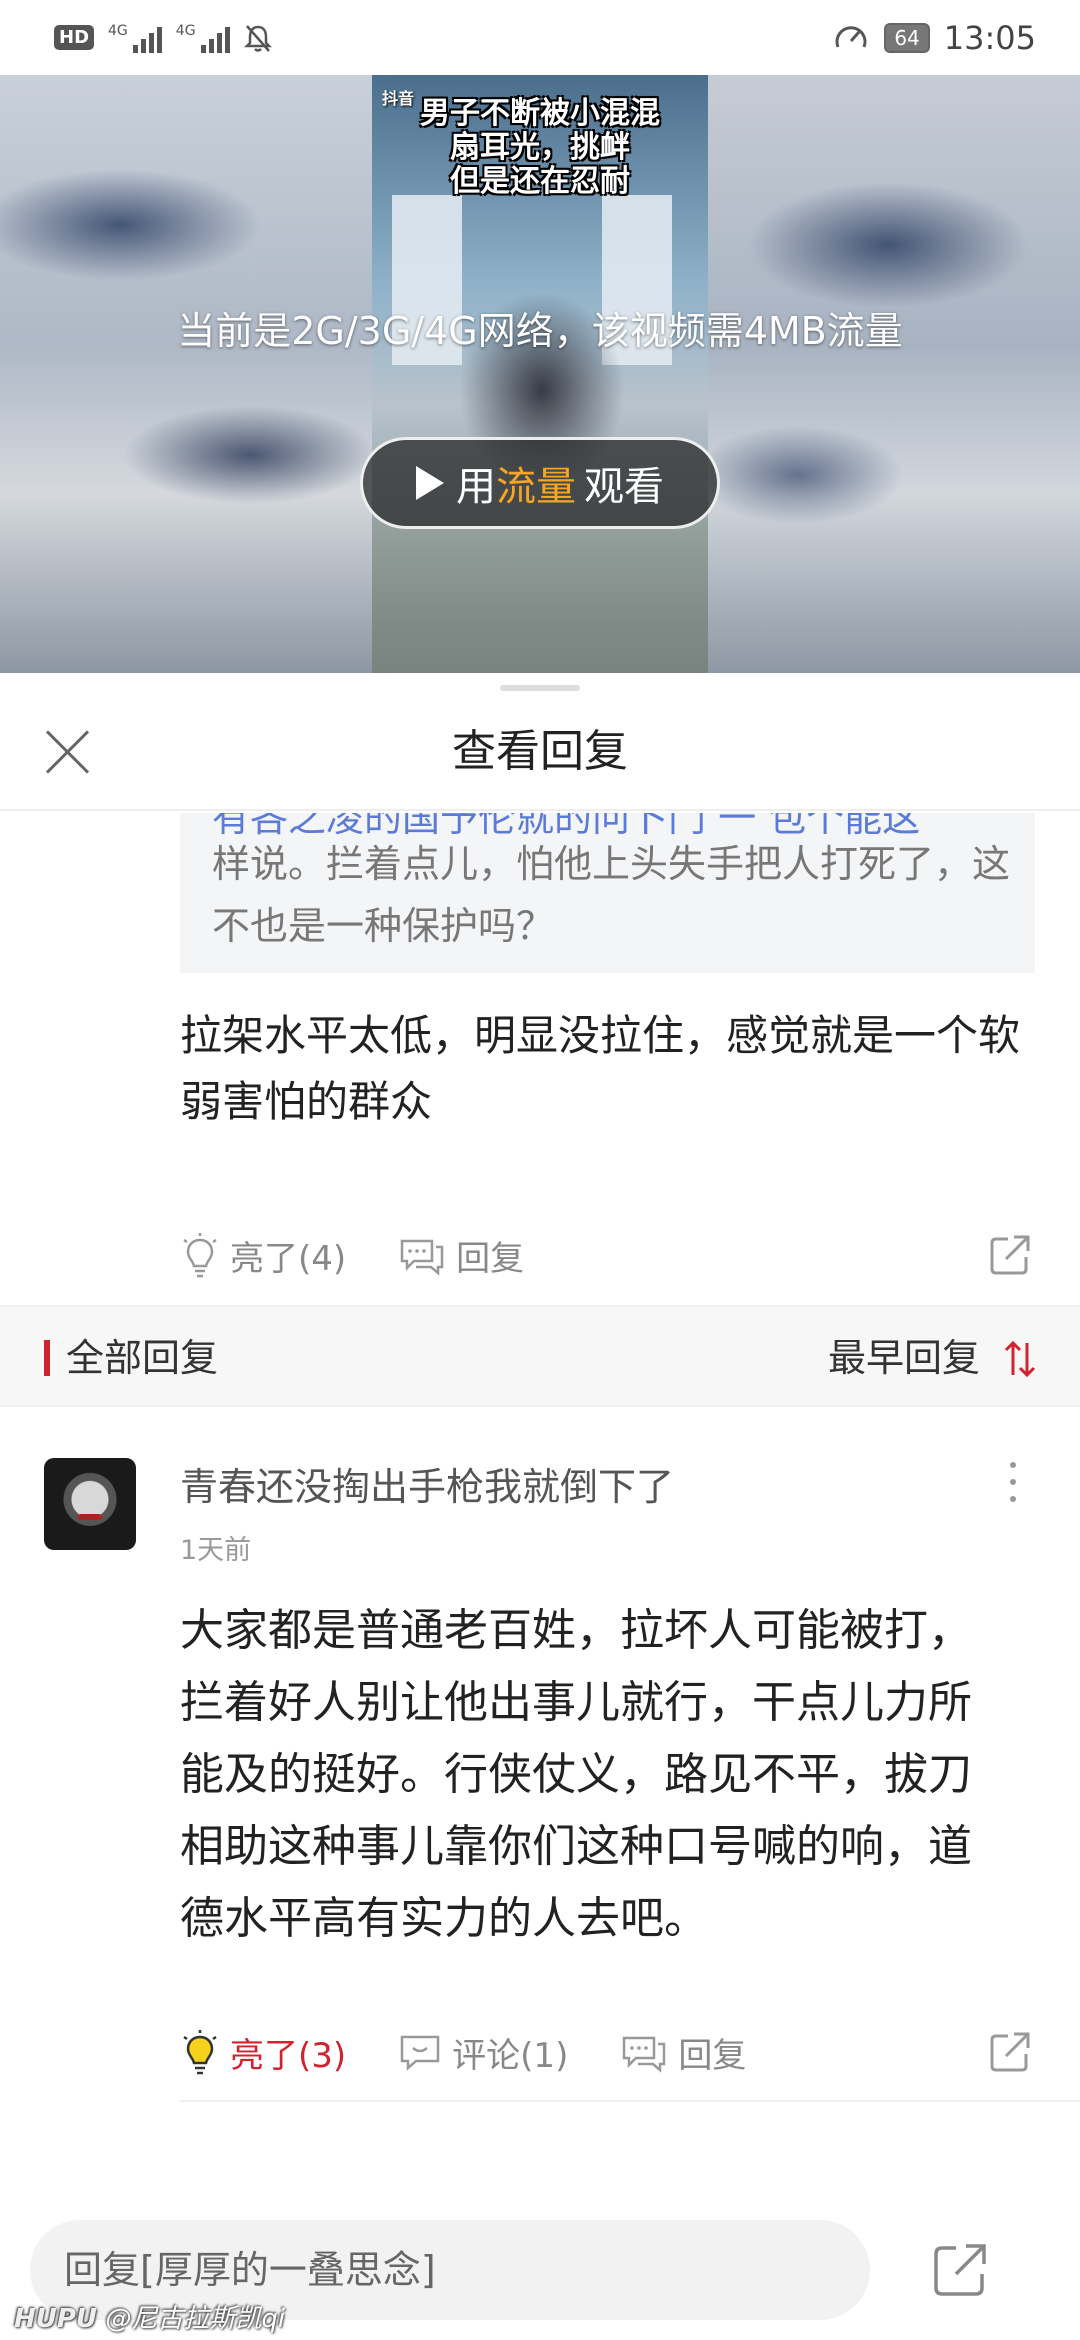  I want to click on network-type-label: 4G, so click(118, 30).